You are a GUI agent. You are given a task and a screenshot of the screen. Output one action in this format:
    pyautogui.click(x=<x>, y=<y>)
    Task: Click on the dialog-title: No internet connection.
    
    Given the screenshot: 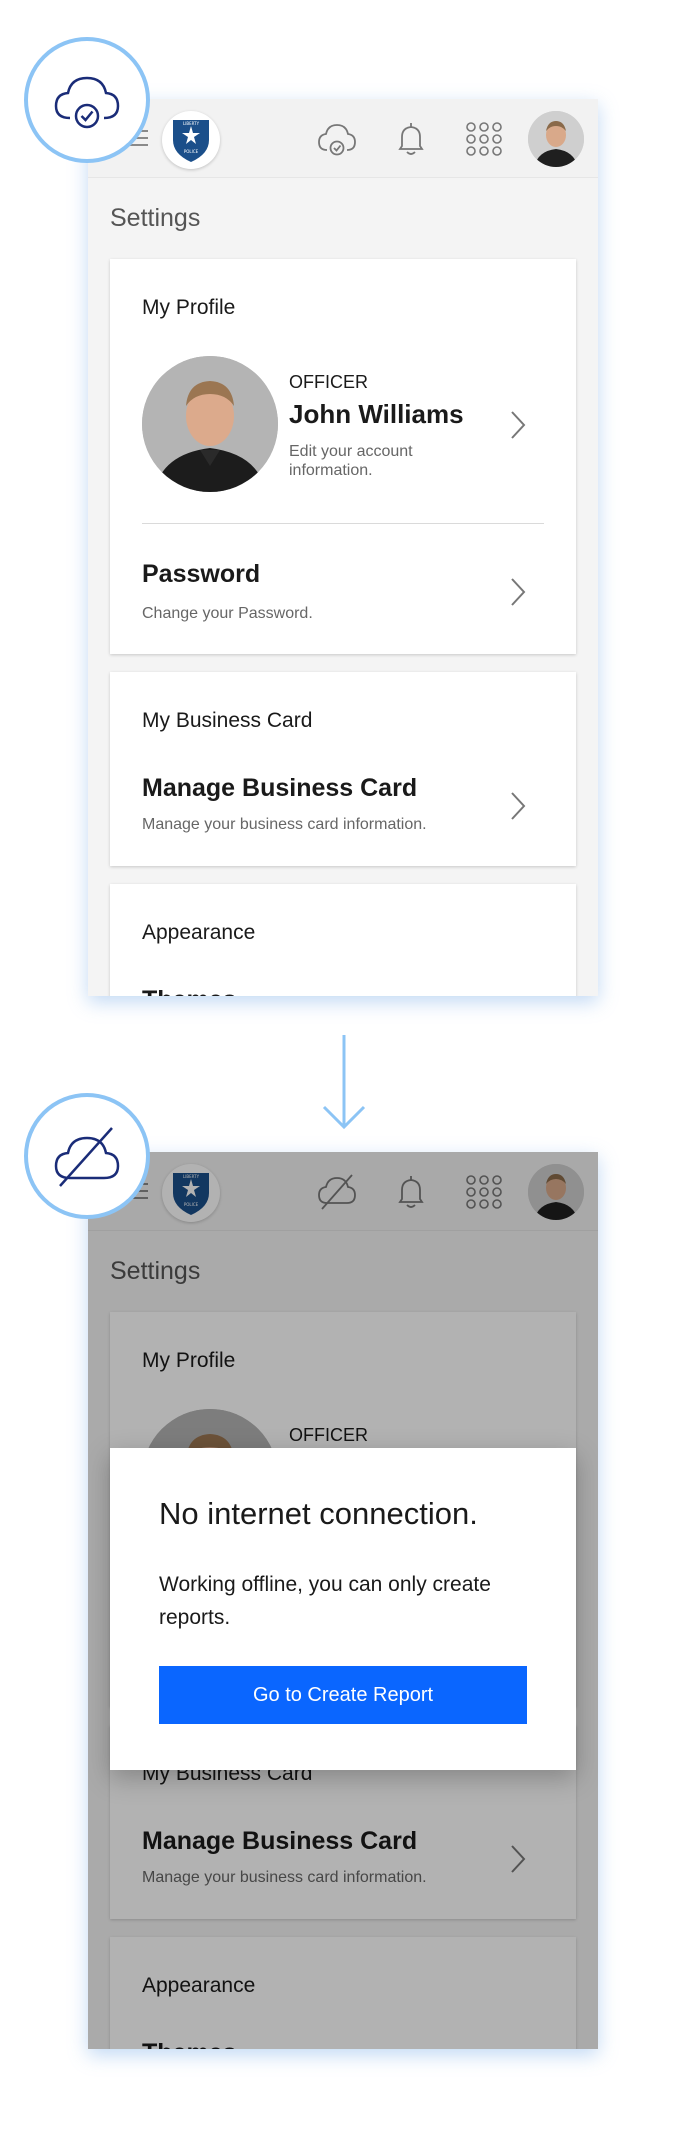 What is the action you would take?
    pyautogui.click(x=318, y=1513)
    